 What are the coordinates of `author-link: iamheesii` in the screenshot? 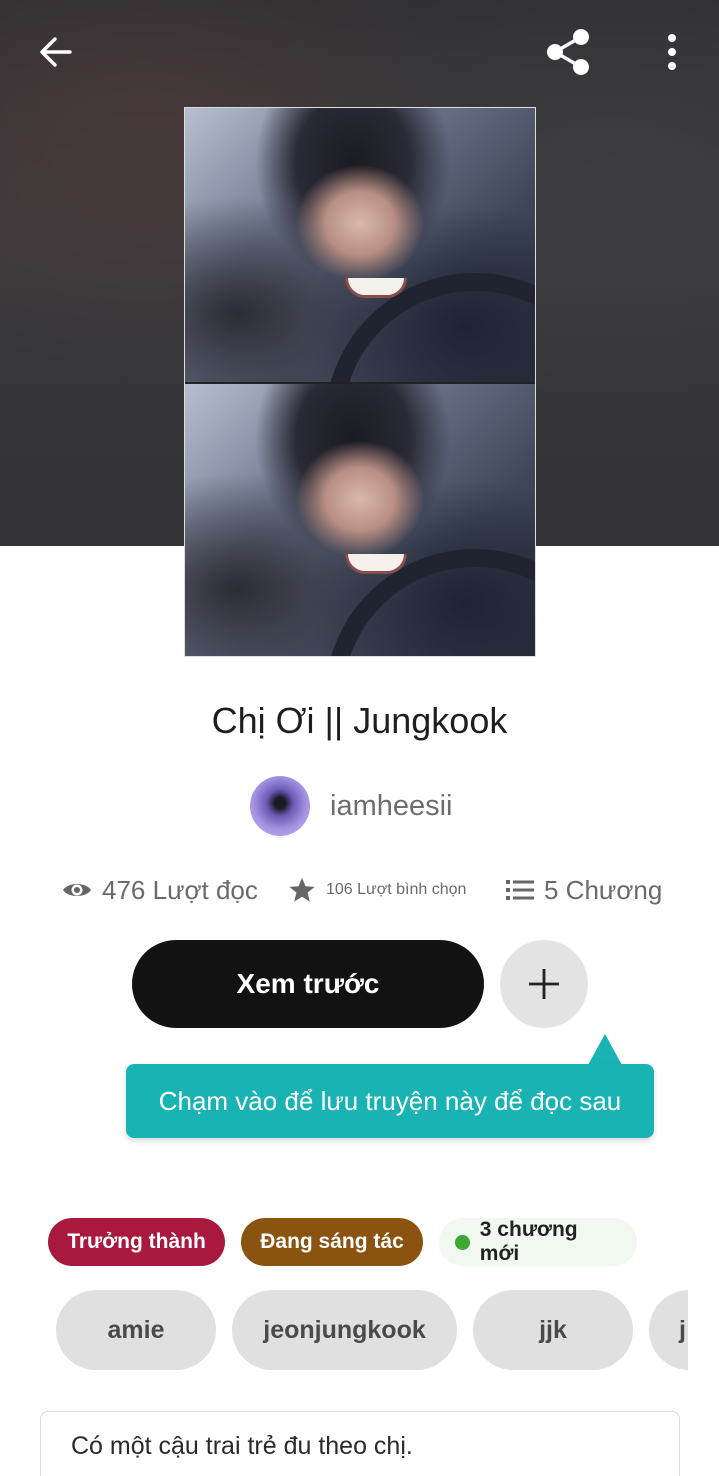 It's located at (351, 806).